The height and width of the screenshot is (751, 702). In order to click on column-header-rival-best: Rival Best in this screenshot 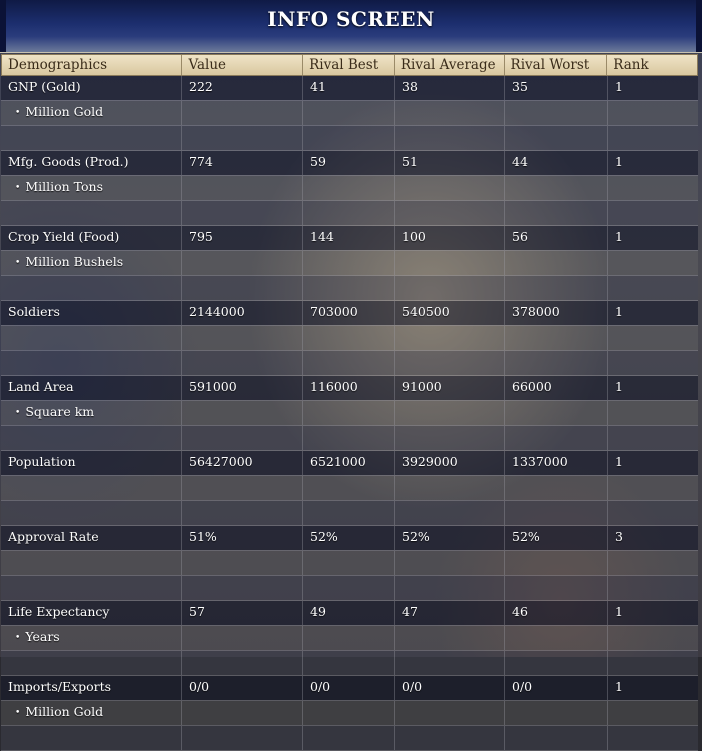, I will do `click(349, 65)`.